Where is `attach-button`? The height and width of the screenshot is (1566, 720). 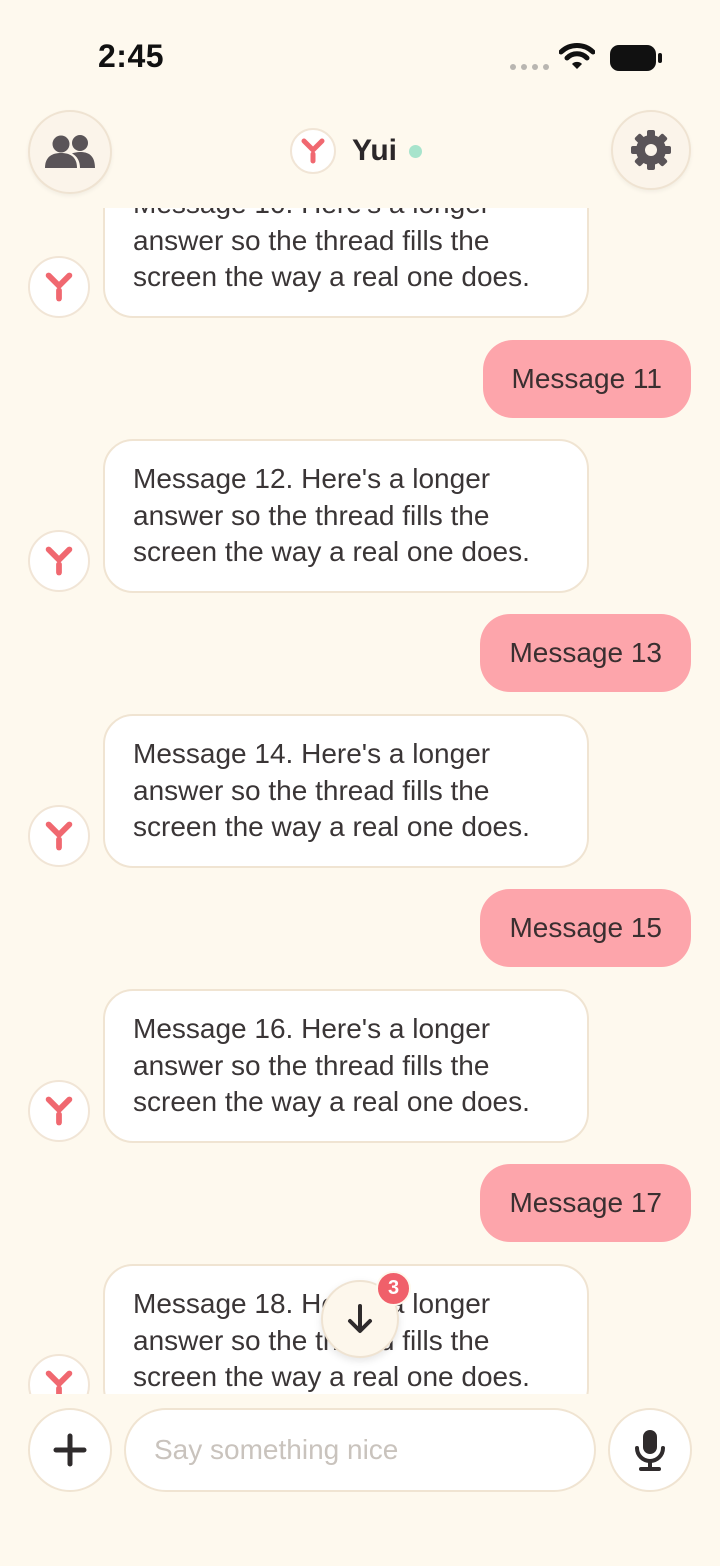
attach-button is located at coordinates (70, 1450).